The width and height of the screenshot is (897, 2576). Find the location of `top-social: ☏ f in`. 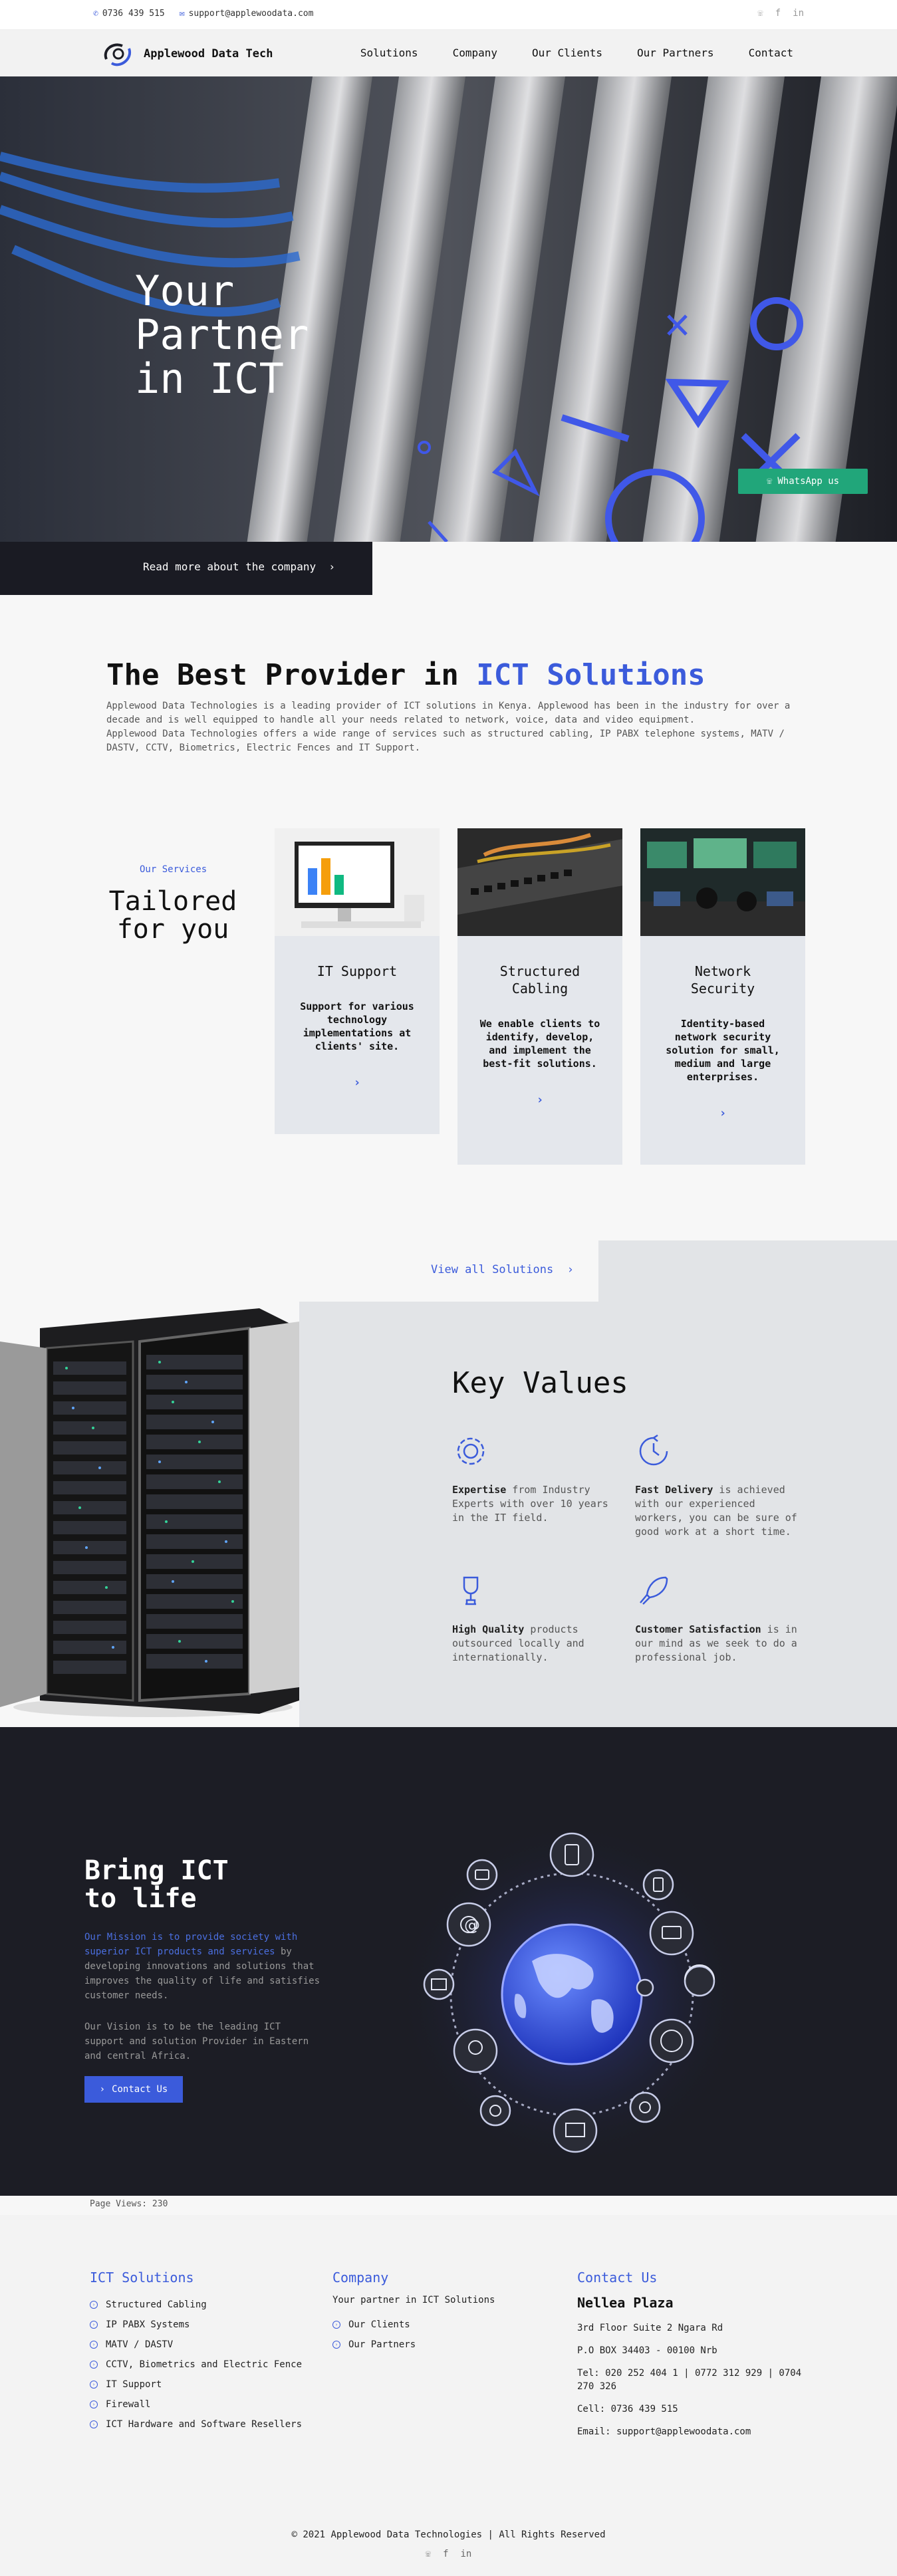

top-social: ☏ f in is located at coordinates (781, 13).